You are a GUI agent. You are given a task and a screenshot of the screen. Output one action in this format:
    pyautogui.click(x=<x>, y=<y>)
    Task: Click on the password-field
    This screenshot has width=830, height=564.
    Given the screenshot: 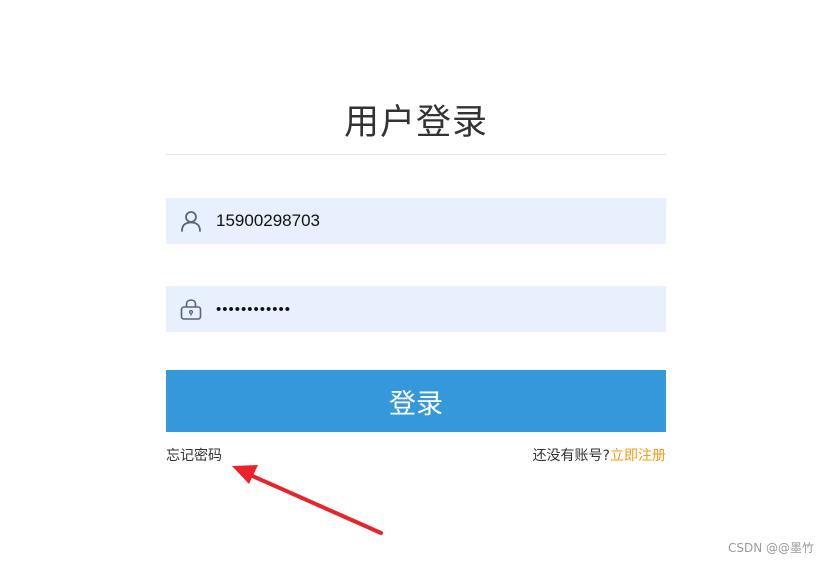 What is the action you would take?
    pyautogui.click(x=416, y=309)
    